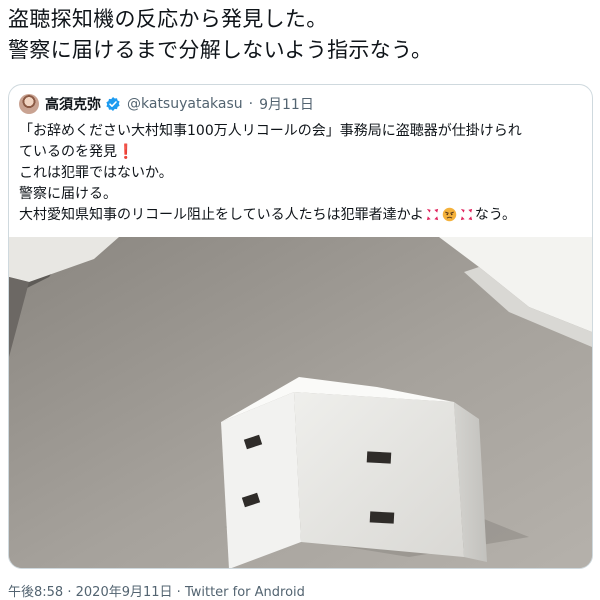 The image size is (600, 600). I want to click on tweet-date: 2020年9月11日, so click(124, 592).